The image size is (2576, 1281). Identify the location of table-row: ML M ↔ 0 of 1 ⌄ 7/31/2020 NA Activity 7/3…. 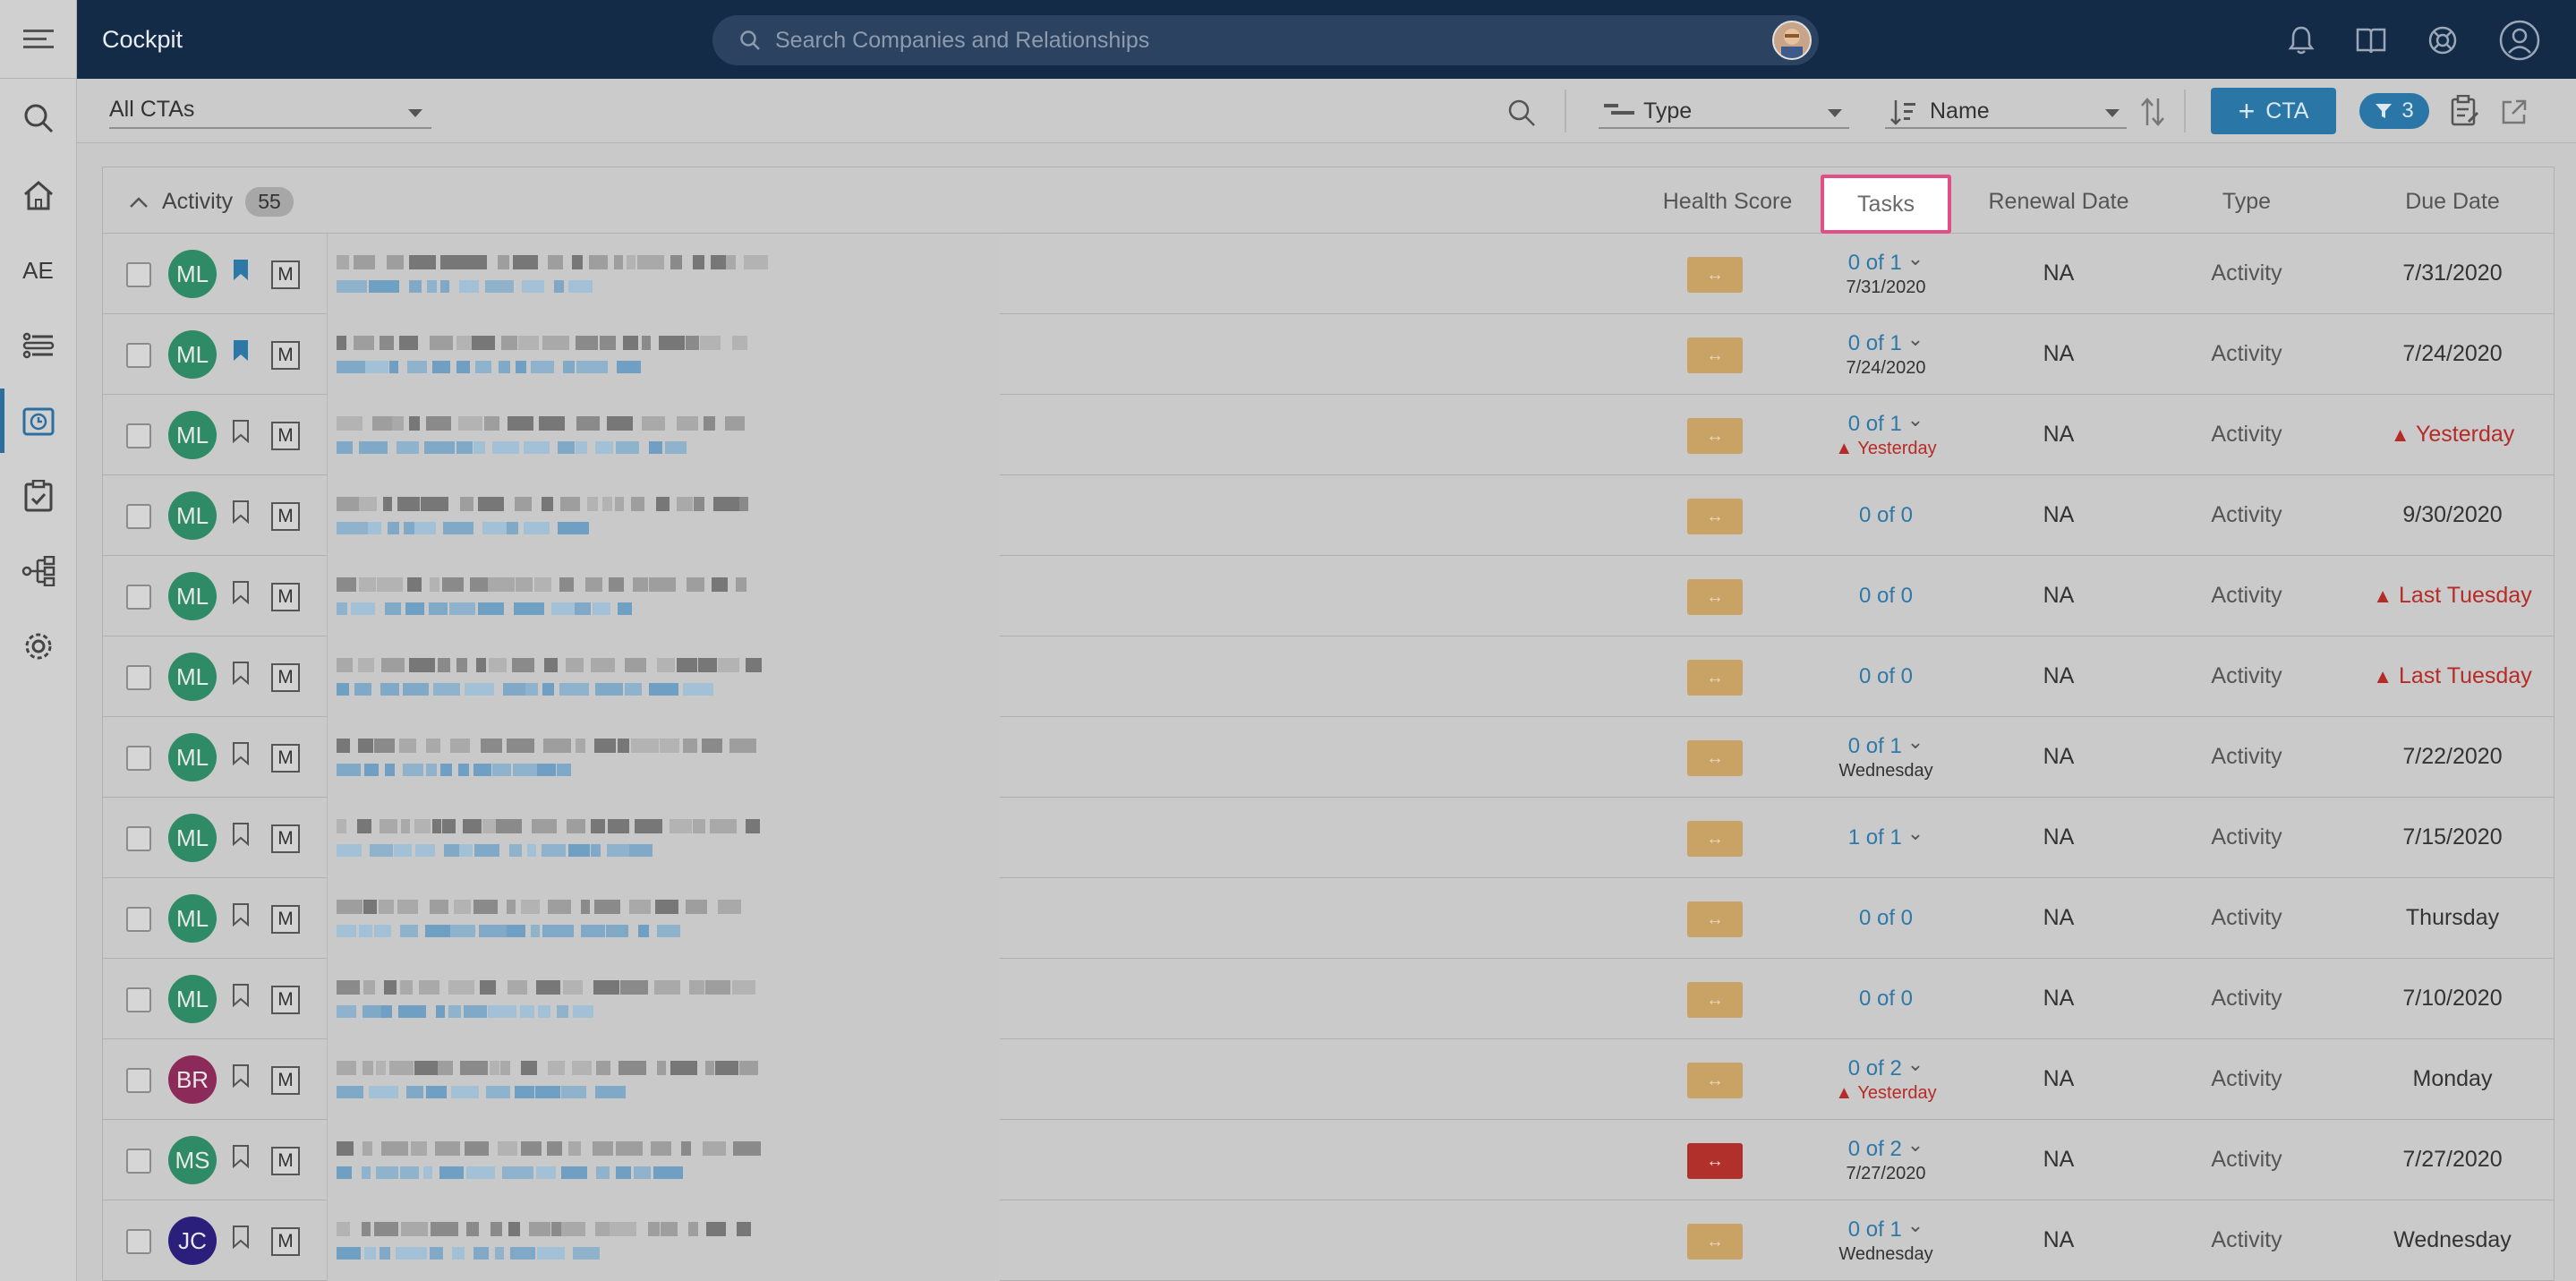
(1328, 274).